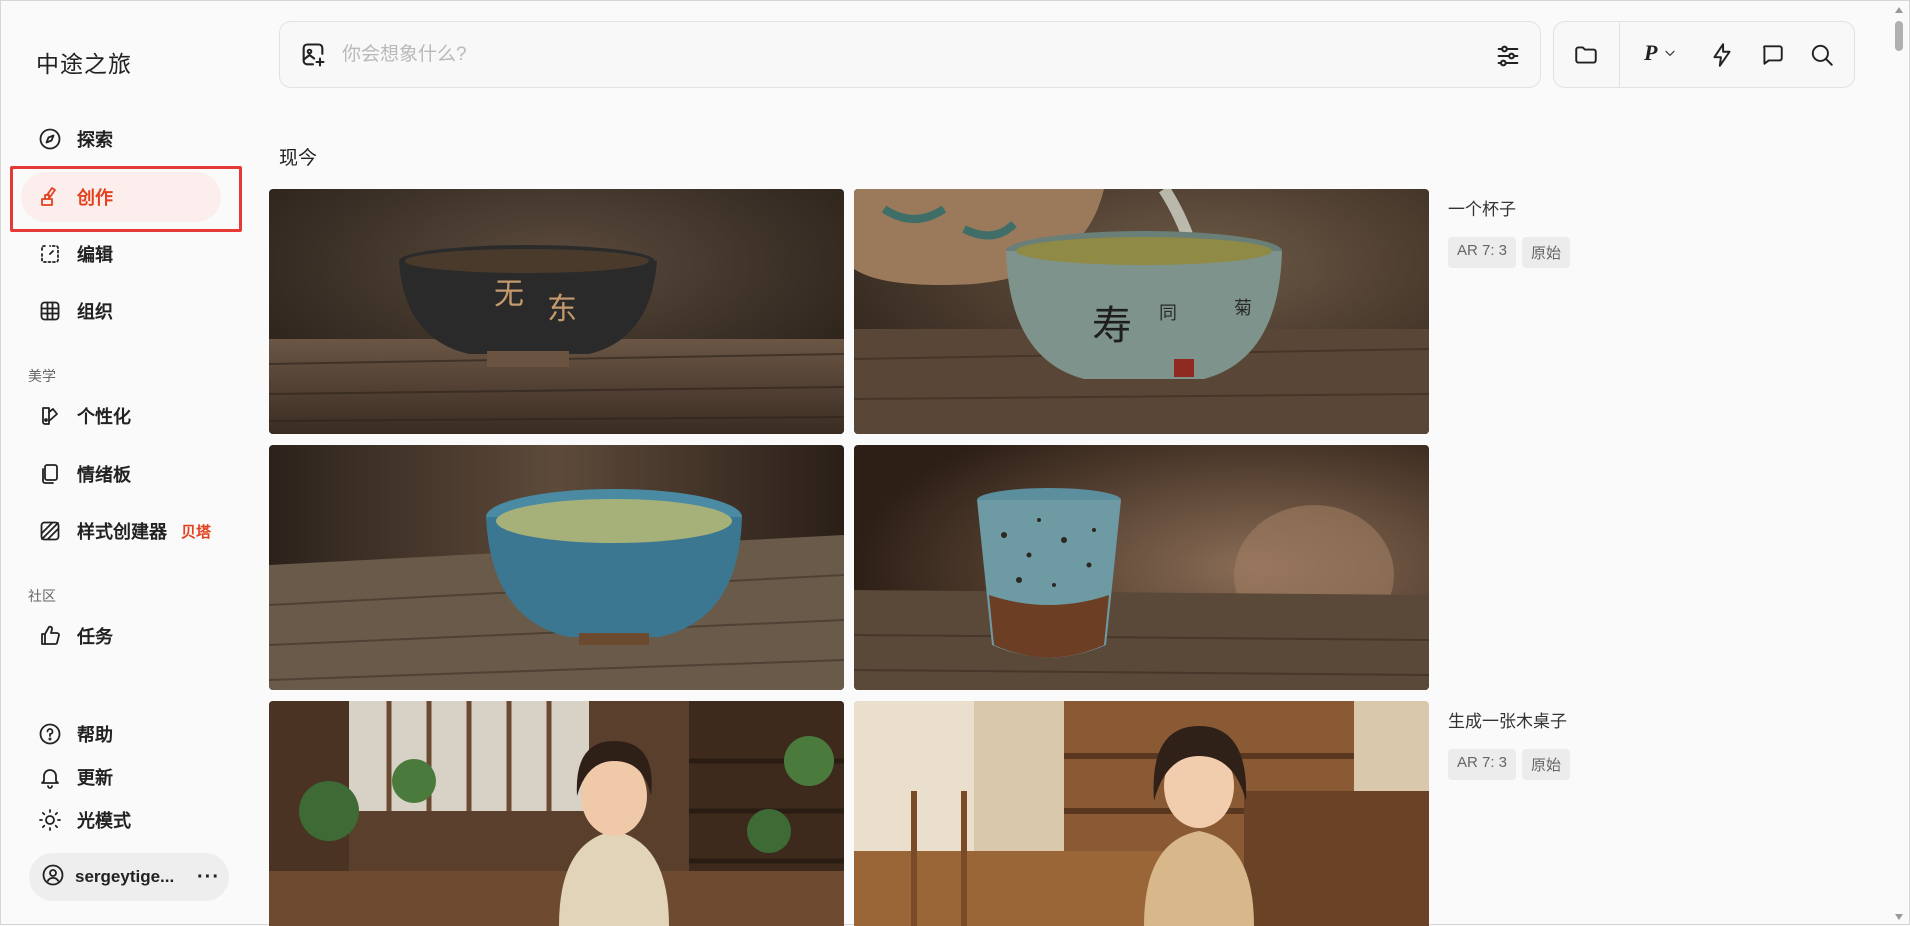 Image resolution: width=1910 pixels, height=926 pixels. What do you see at coordinates (95, 312) in the screenshot?
I see `nav-label: 组织` at bounding box center [95, 312].